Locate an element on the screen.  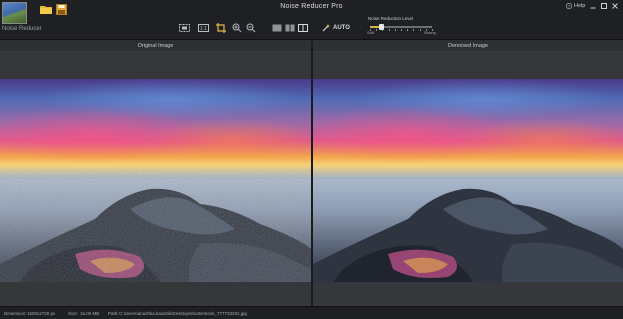
help-label: Help is located at coordinates (580, 6).